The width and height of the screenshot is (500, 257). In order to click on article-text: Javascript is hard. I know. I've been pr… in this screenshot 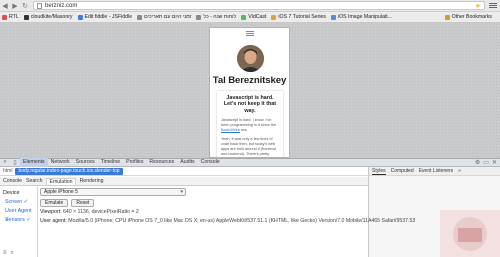, I will do `click(249, 123)`.